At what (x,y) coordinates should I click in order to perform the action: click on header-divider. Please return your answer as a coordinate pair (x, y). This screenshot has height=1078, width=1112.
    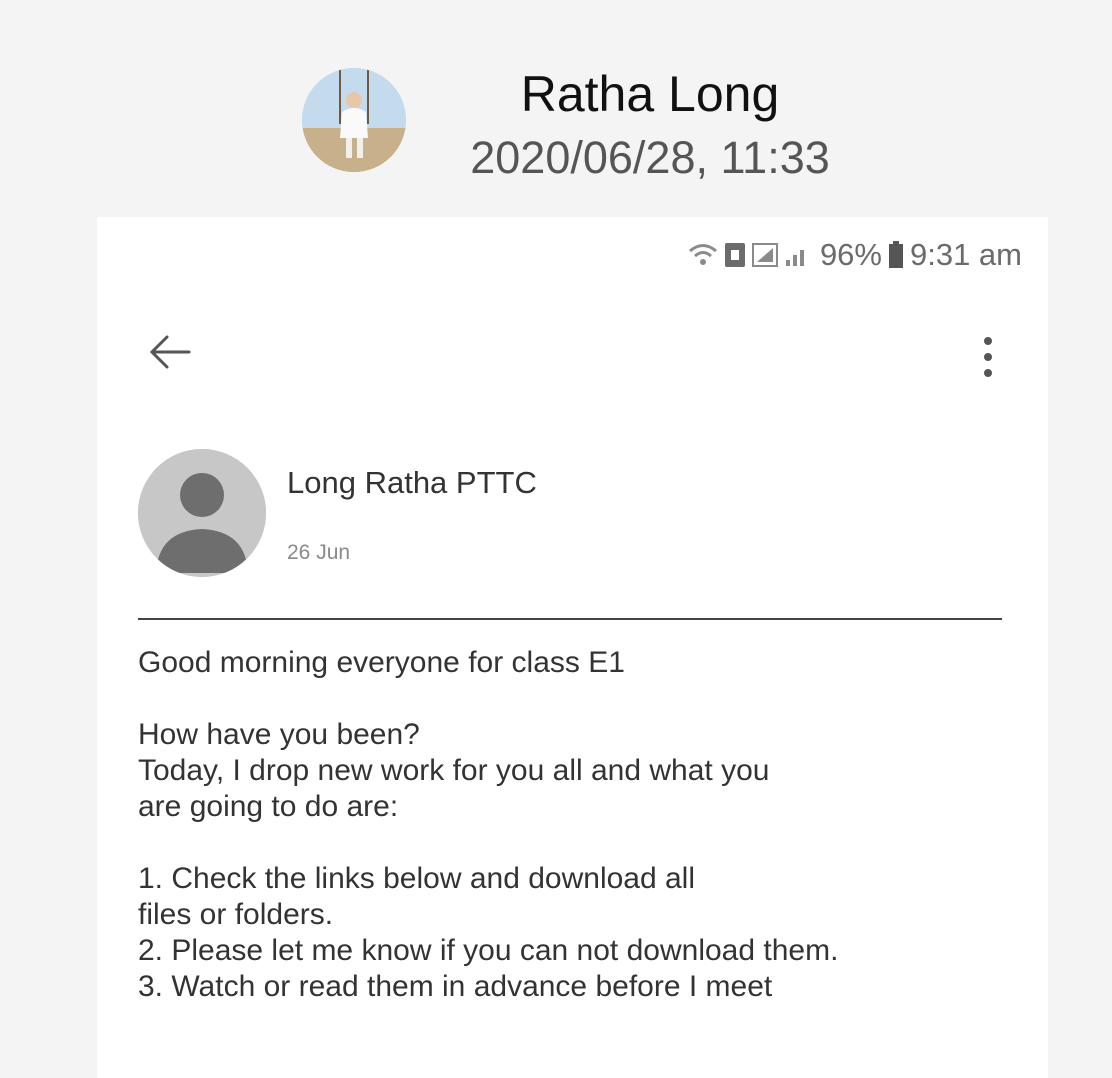
    Looking at the image, I should click on (570, 619).